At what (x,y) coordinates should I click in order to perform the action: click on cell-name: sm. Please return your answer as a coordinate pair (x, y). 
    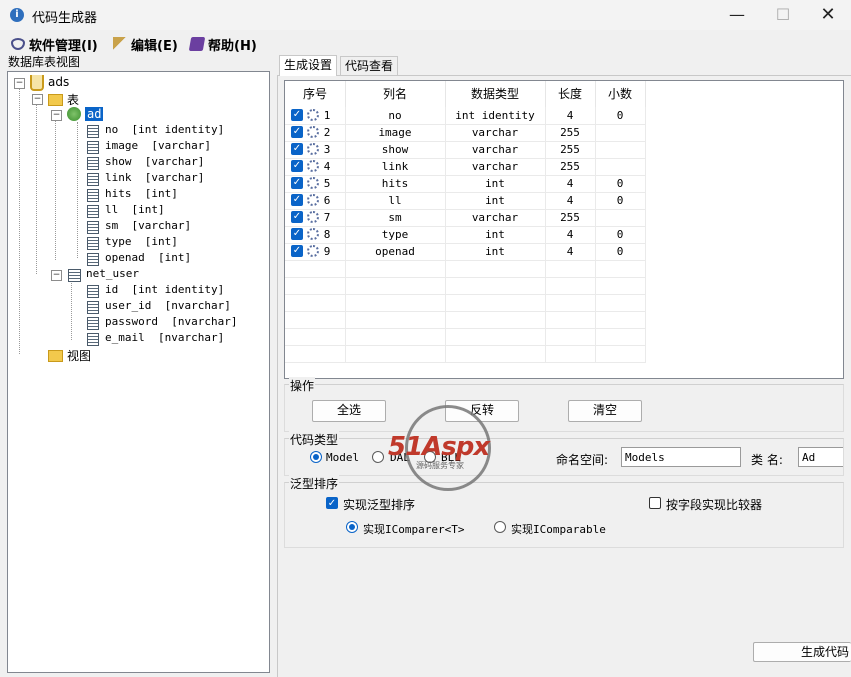
    Looking at the image, I should click on (395, 217).